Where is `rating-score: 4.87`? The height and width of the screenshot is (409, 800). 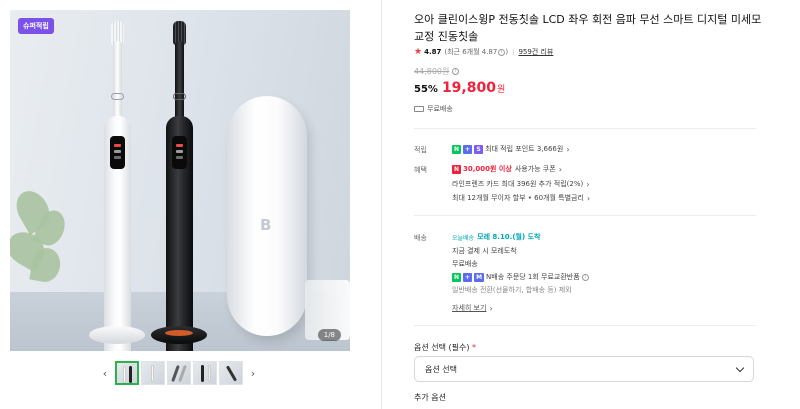
rating-score: 4.87 is located at coordinates (433, 52).